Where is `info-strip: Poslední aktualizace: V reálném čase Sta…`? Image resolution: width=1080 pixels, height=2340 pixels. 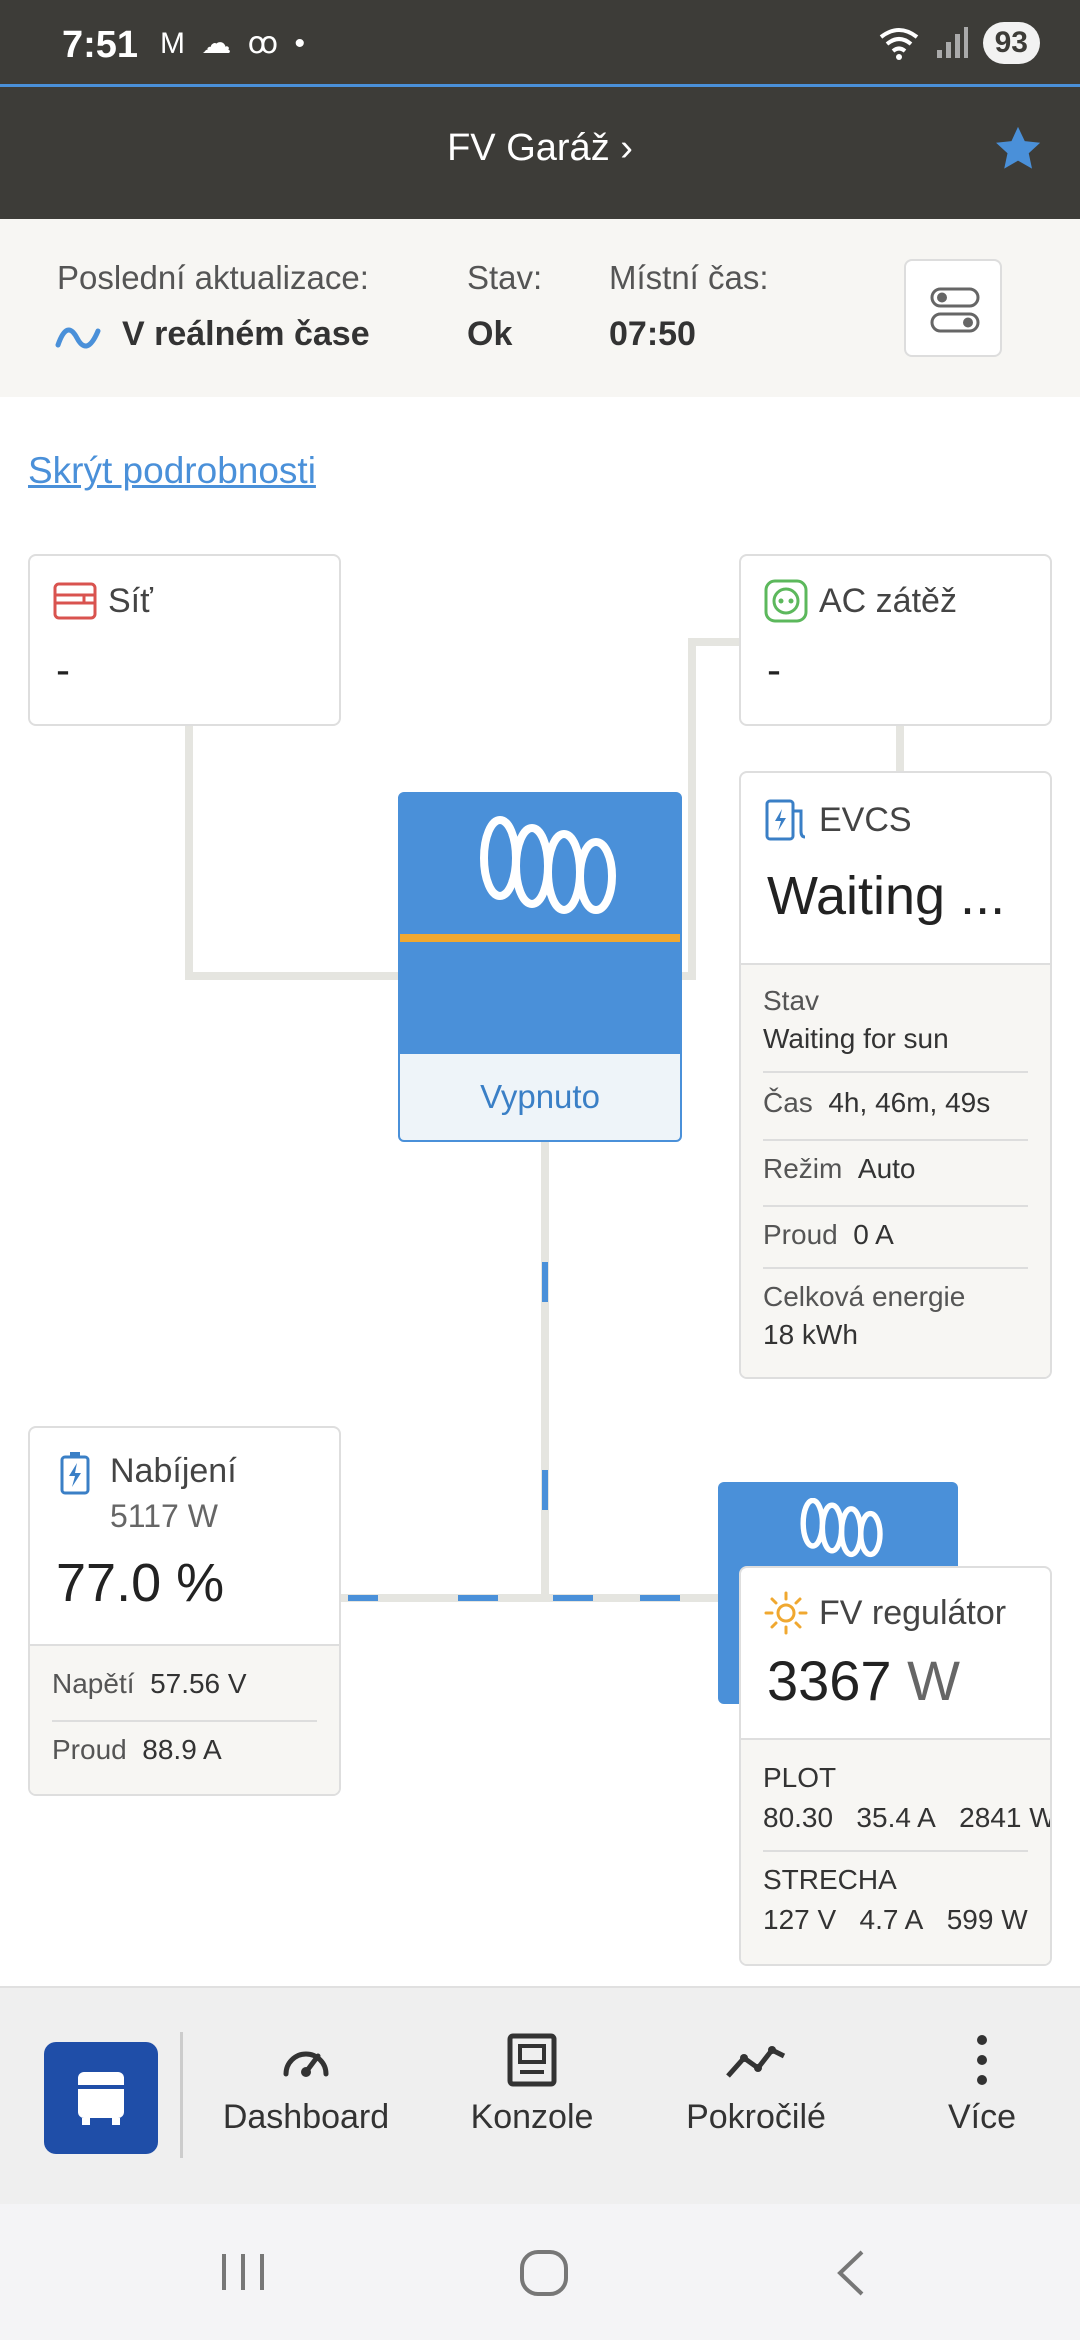
info-strip: Poslední aktualizace: V reálném čase Sta… is located at coordinates (540, 308).